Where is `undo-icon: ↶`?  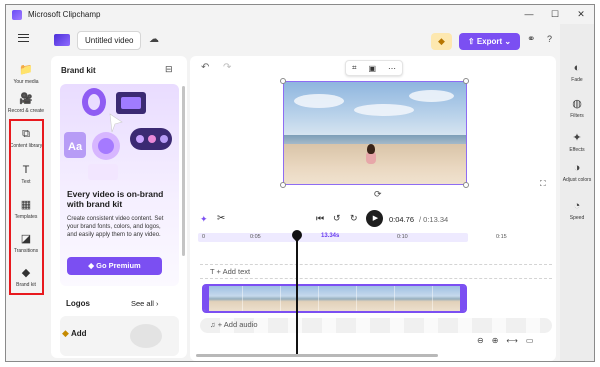
undo-icon: ↶ is located at coordinates (205, 67).